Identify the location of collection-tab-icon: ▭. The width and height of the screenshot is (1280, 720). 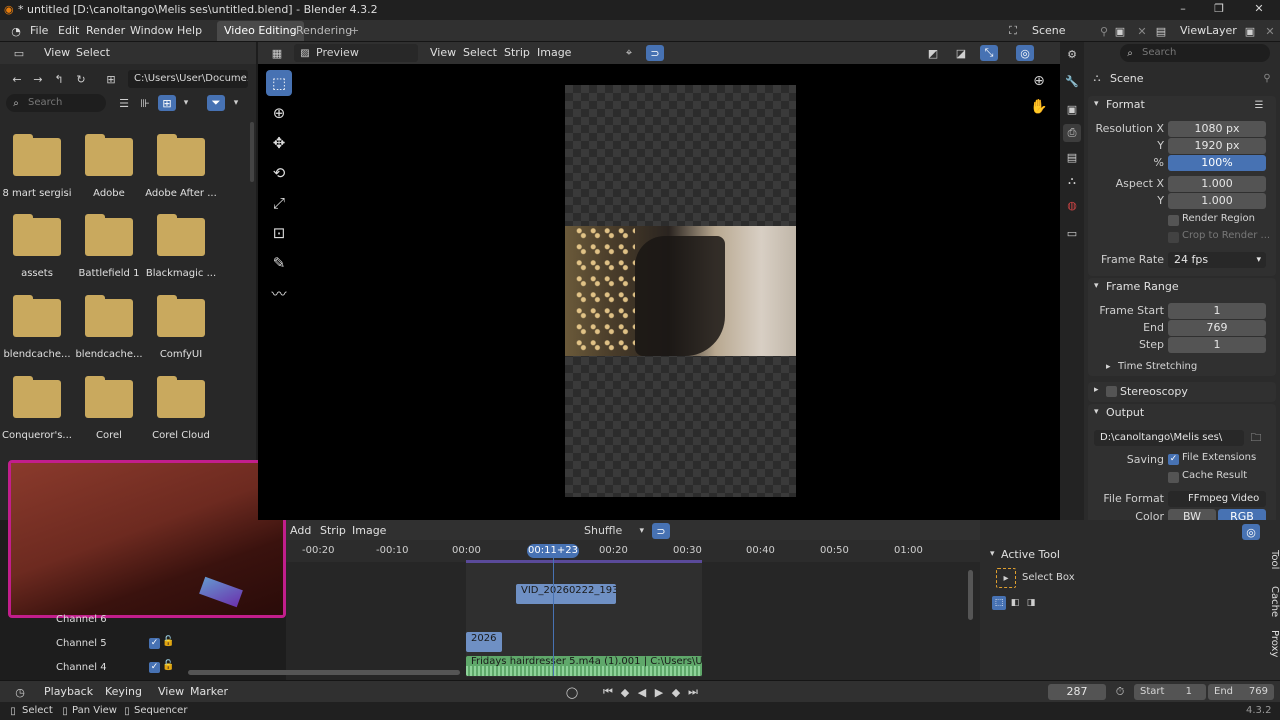
(1072, 233).